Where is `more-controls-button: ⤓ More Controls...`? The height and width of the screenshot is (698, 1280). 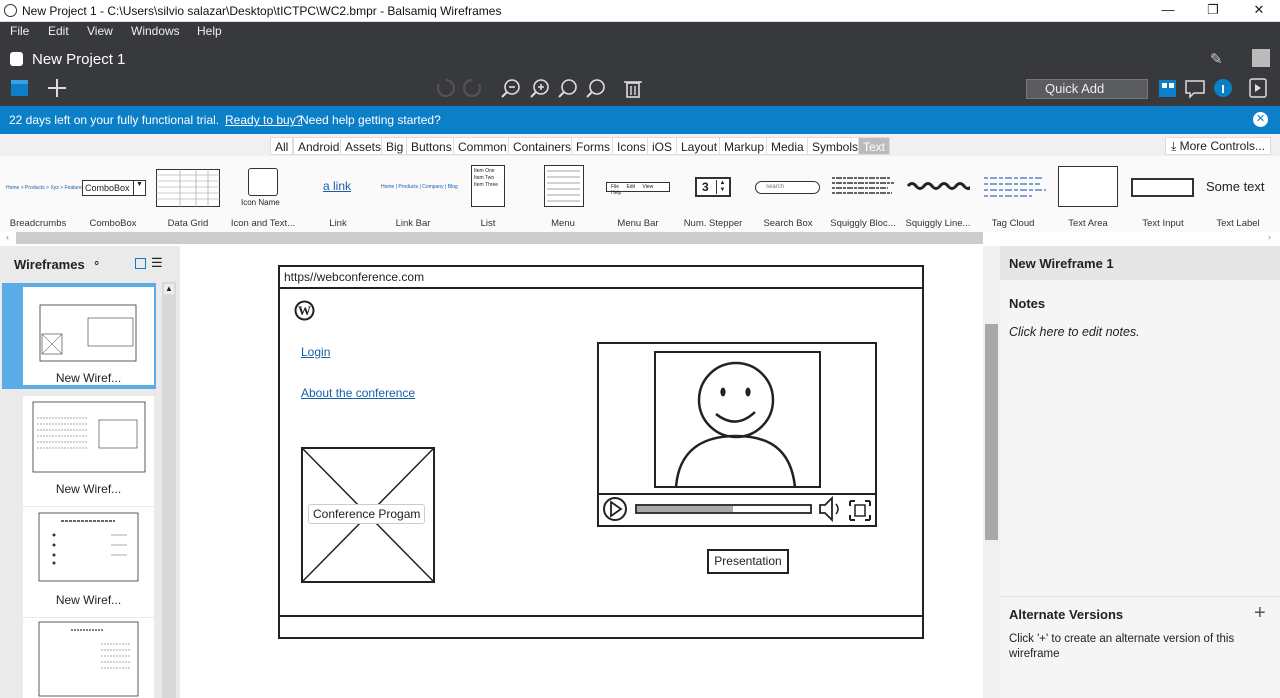
more-controls-button: ⤓ More Controls... is located at coordinates (1218, 146).